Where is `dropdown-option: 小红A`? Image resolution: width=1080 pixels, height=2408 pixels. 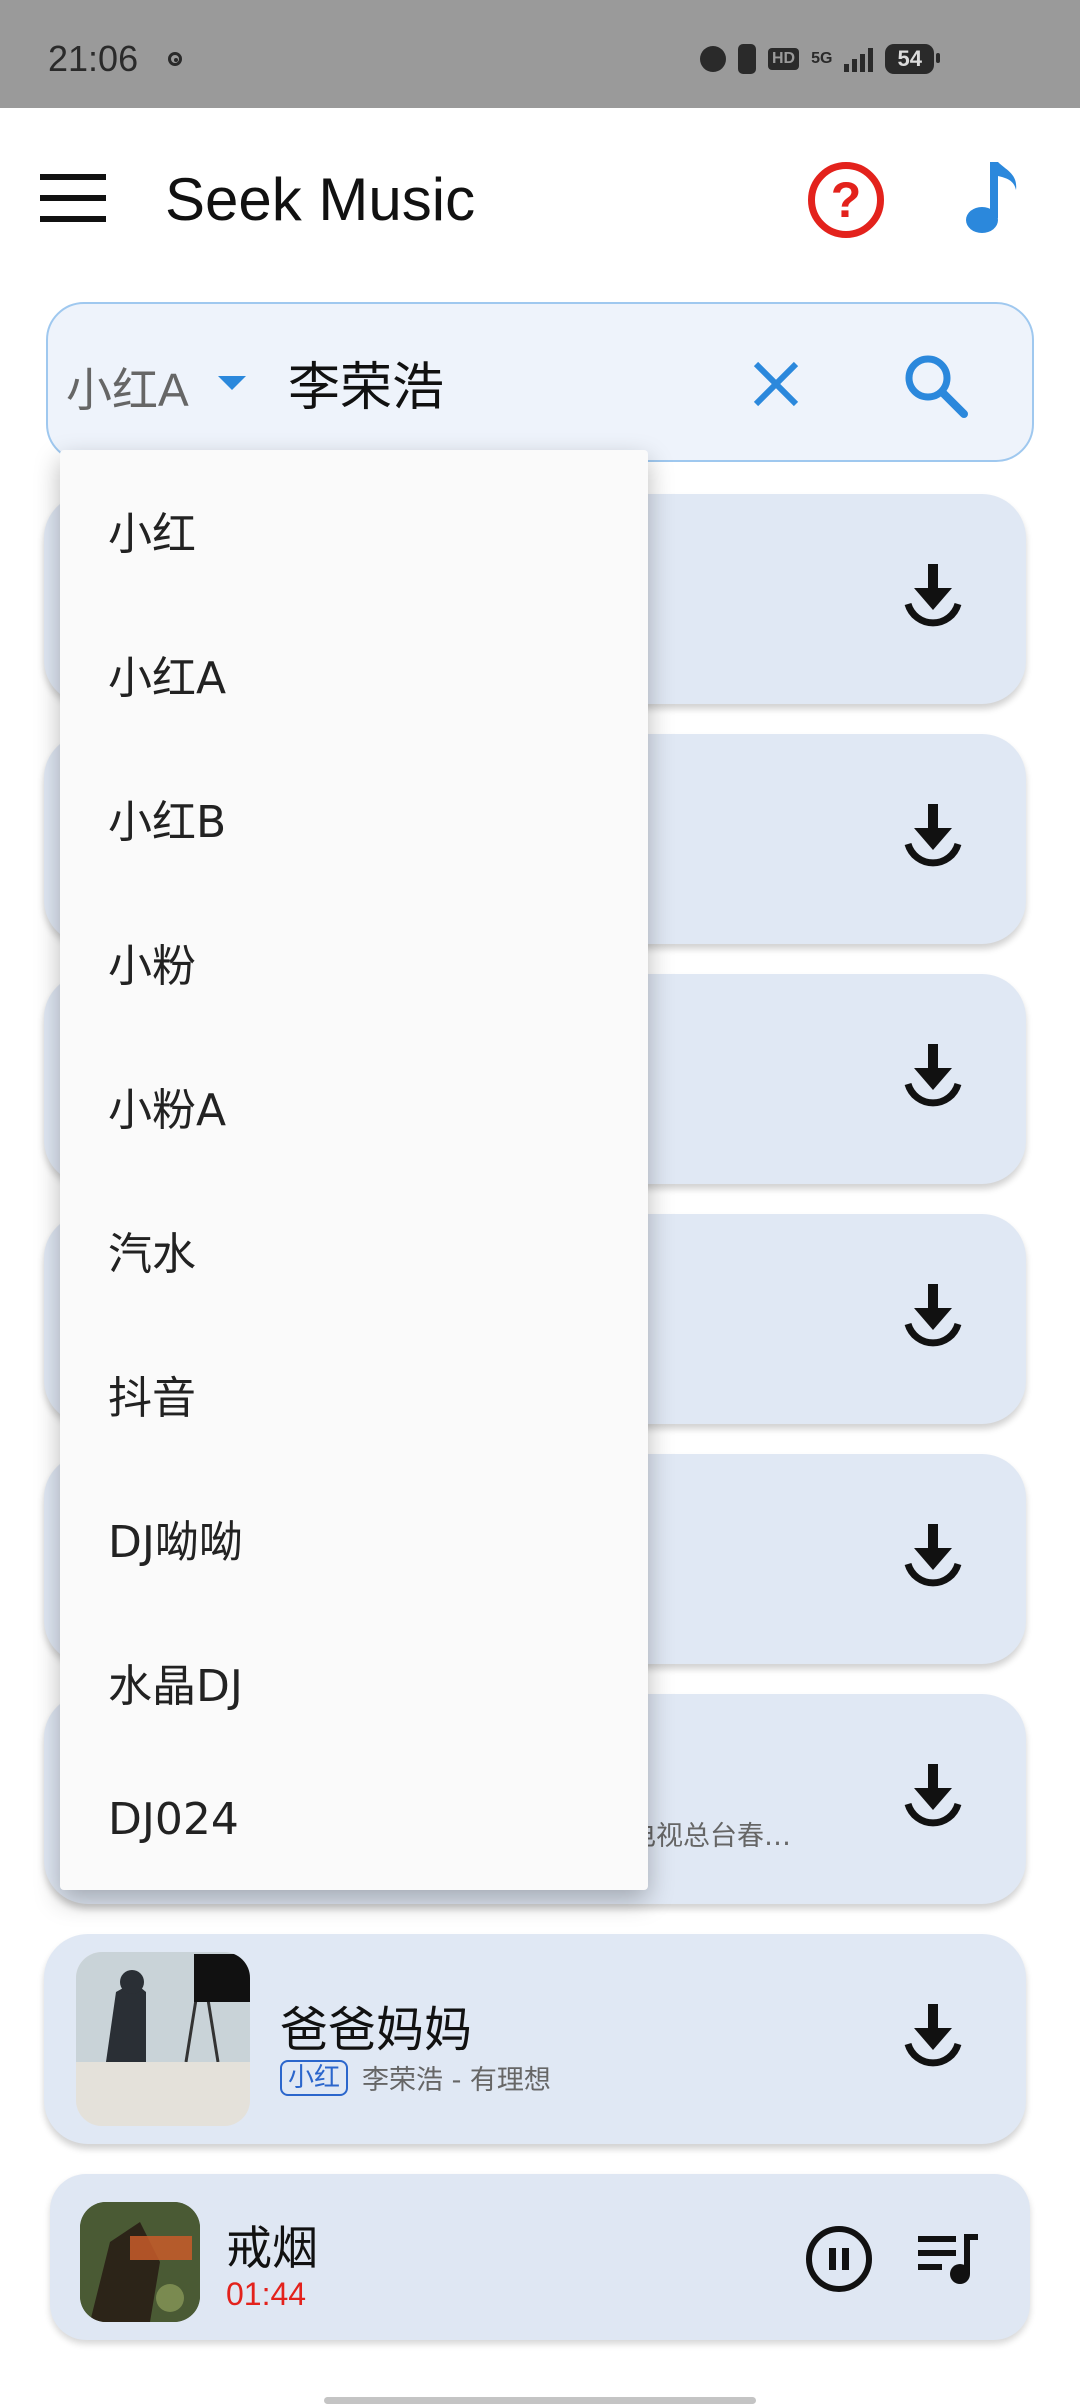 dropdown-option: 小红A is located at coordinates (167, 674).